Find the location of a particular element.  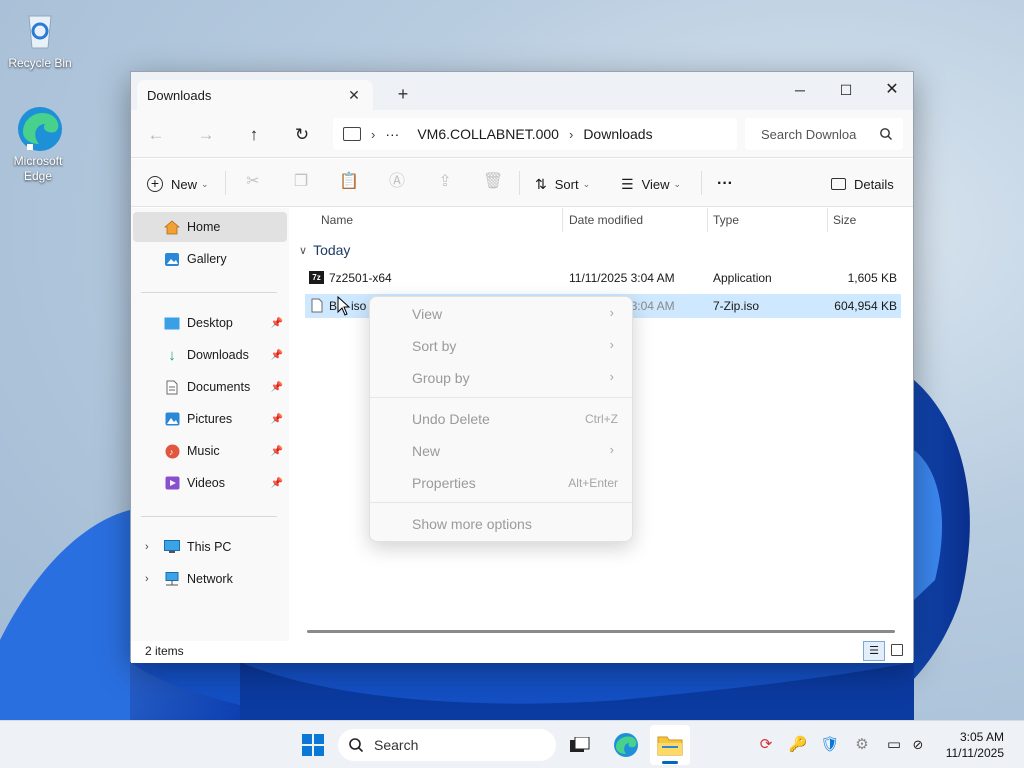

new-tab-button: + is located at coordinates (403, 94).